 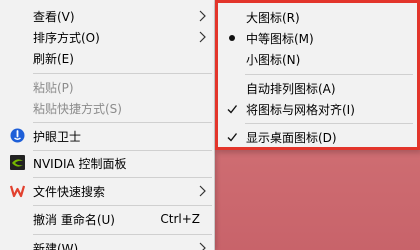 What do you see at coordinates (107, 16) in the screenshot?
I see `menu-item-view: 查看(V)` at bounding box center [107, 16].